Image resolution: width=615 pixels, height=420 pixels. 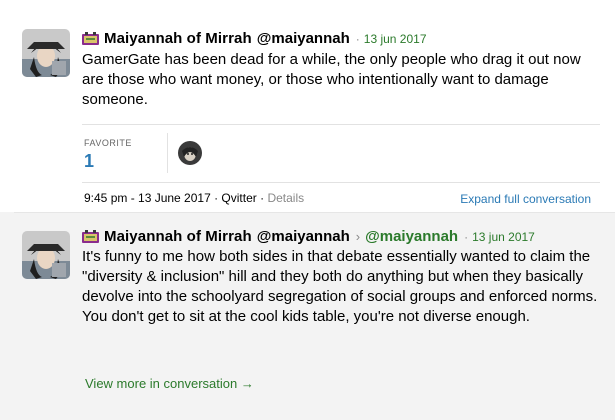 What do you see at coordinates (89, 161) in the screenshot?
I see `favorite-count: 1` at bounding box center [89, 161].